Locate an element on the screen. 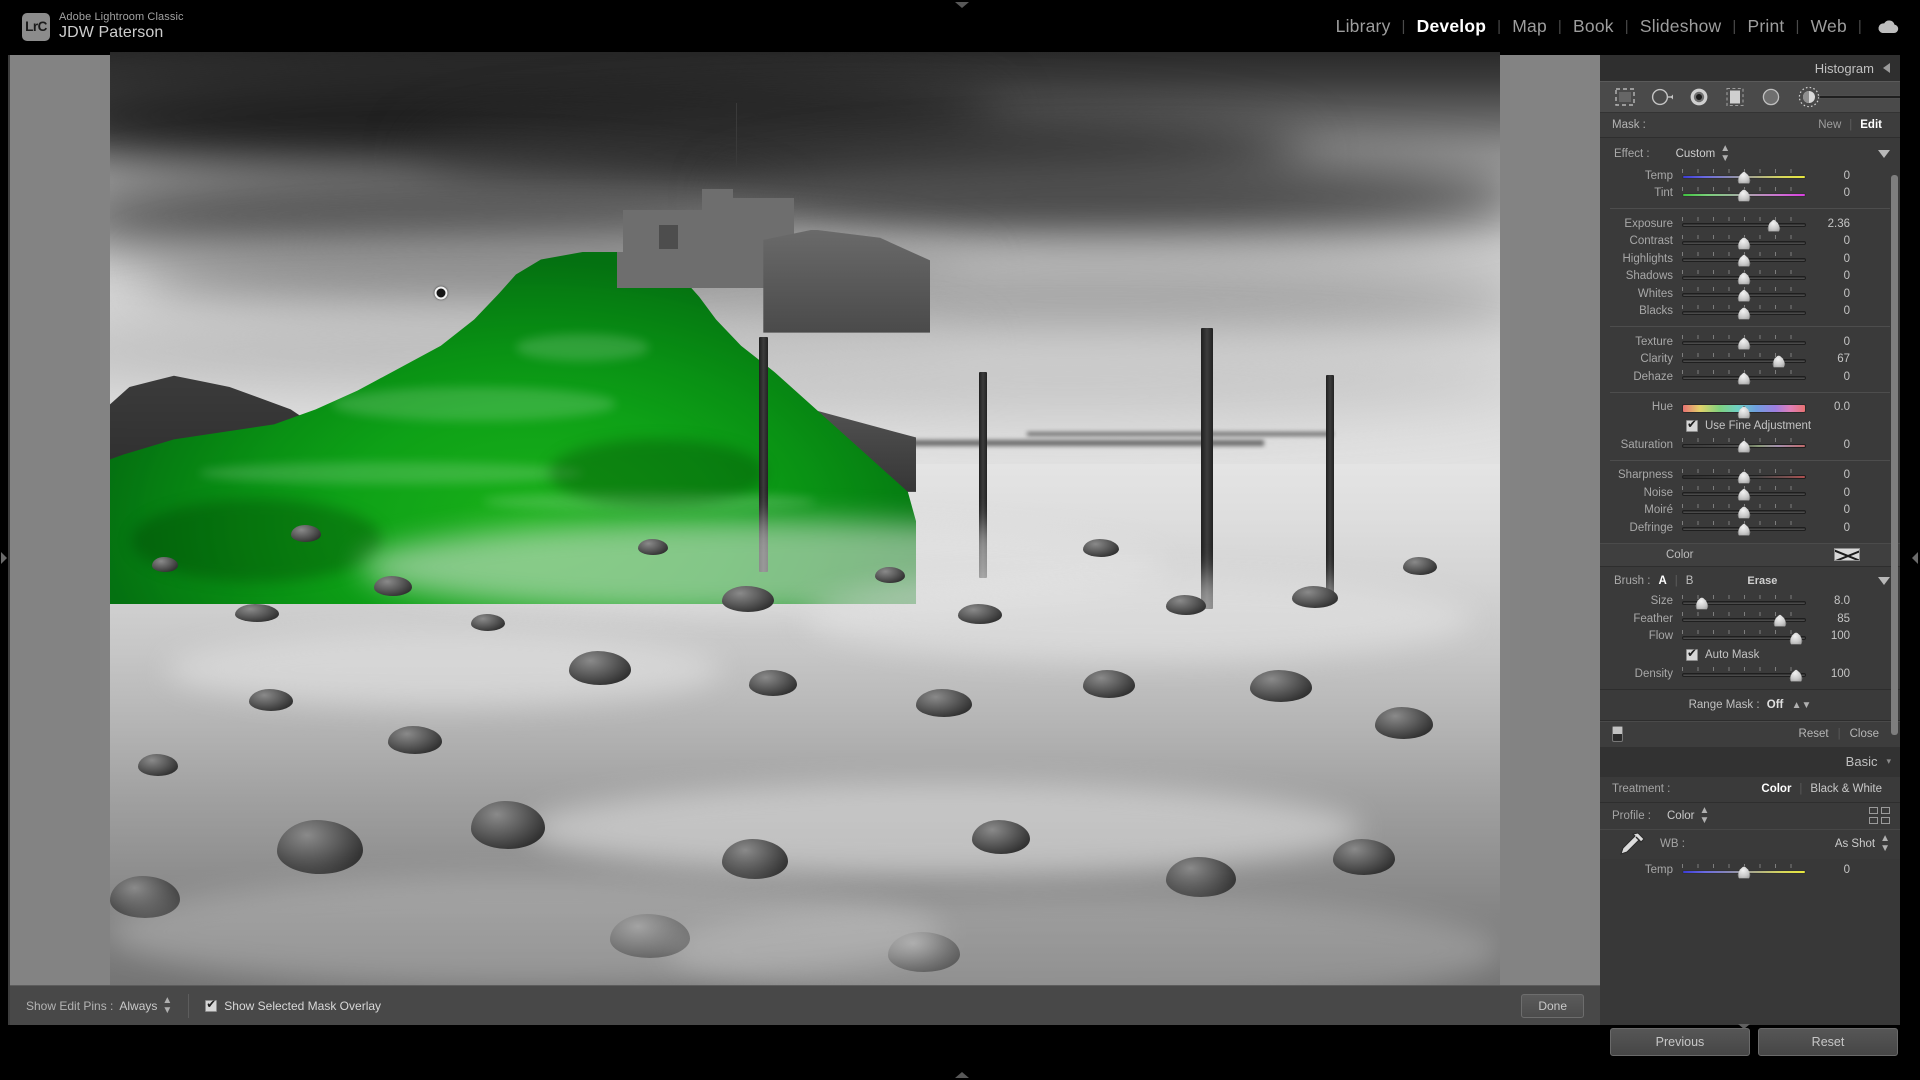 The height and width of the screenshot is (1080, 1920). slider-label: Size is located at coordinates (1661, 601).